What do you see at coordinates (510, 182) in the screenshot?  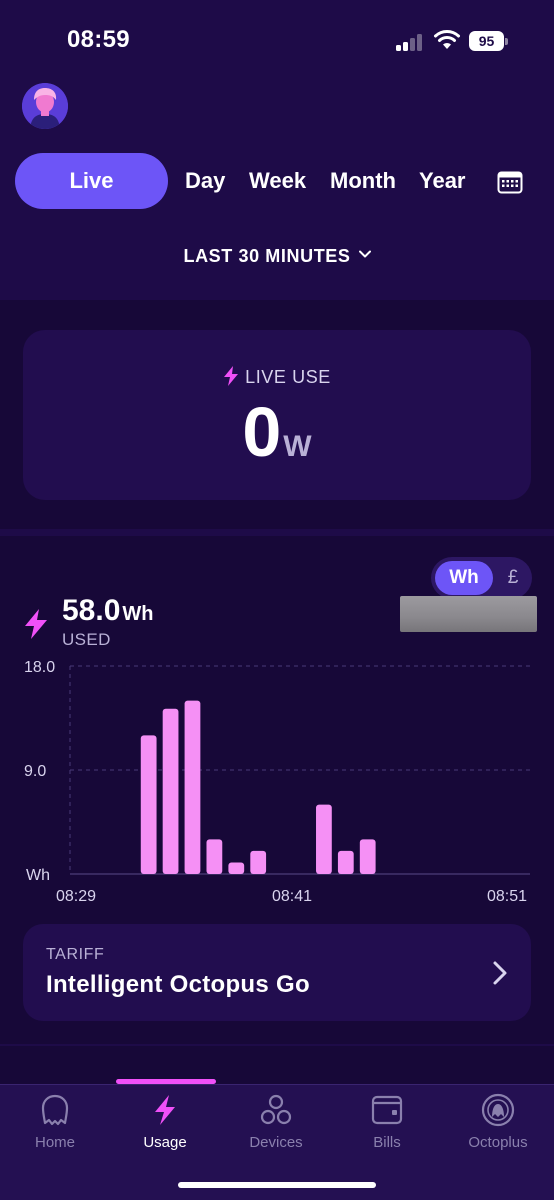 I see `calendar-icon` at bounding box center [510, 182].